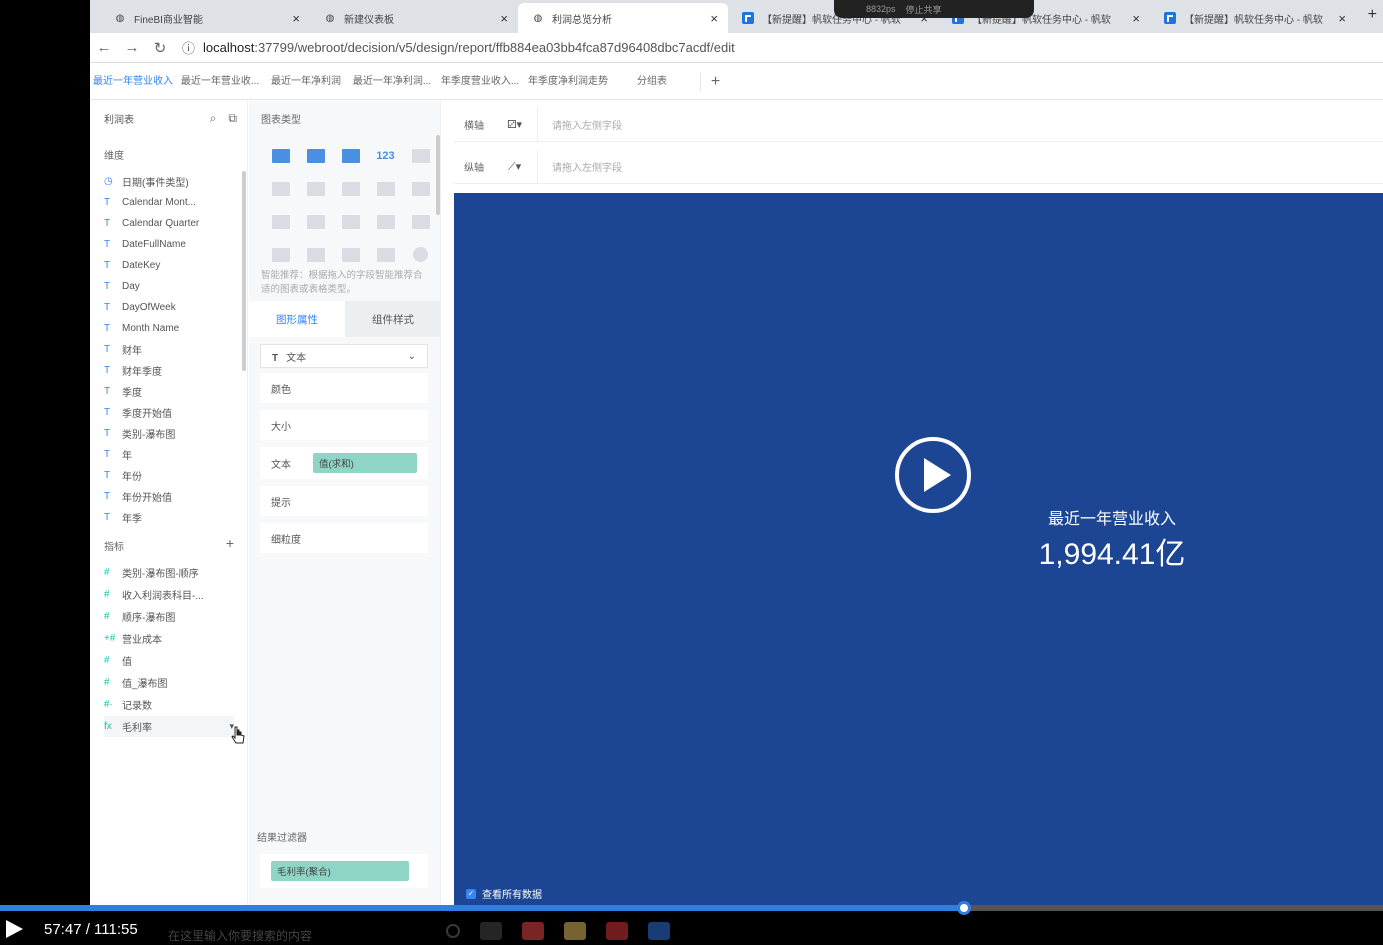  I want to click on measure-field: # 值, so click(169, 660).